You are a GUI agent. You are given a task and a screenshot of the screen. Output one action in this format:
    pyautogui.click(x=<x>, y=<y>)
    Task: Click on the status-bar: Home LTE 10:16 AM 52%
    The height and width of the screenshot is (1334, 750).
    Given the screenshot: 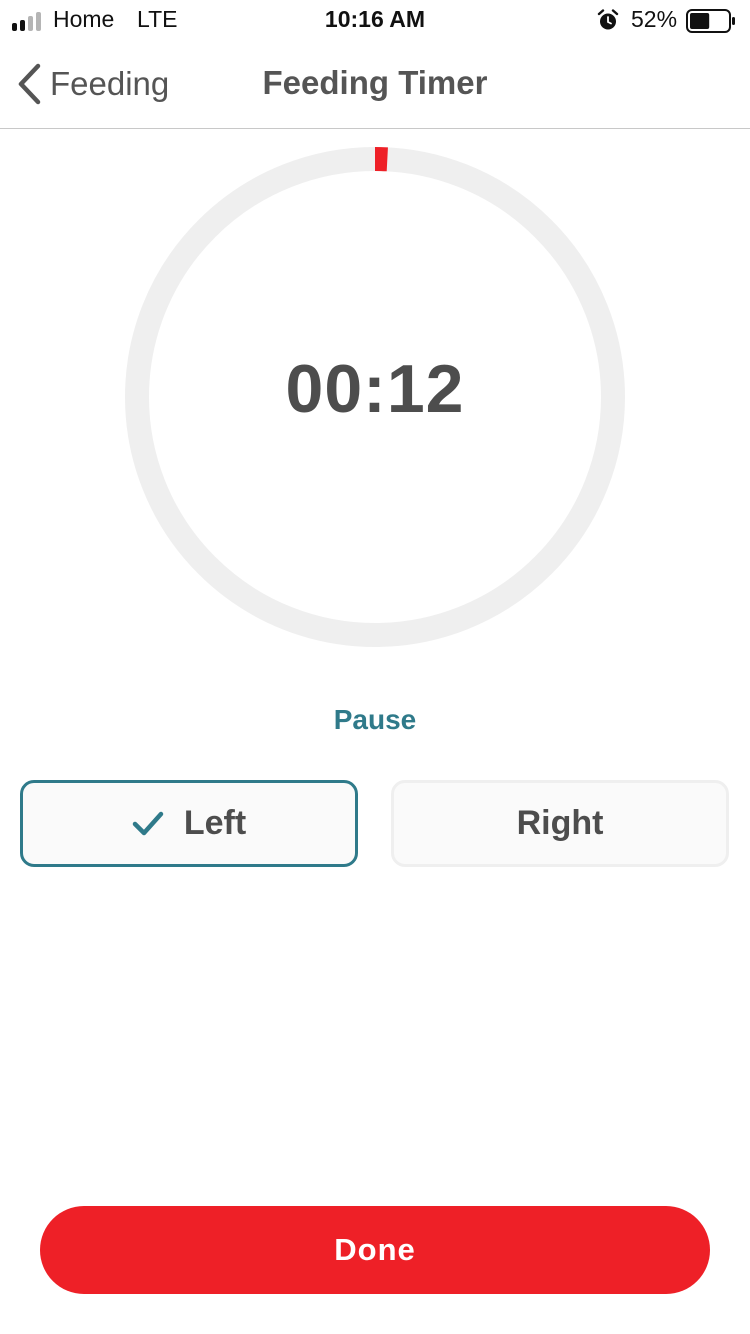 What is the action you would take?
    pyautogui.click(x=375, y=20)
    